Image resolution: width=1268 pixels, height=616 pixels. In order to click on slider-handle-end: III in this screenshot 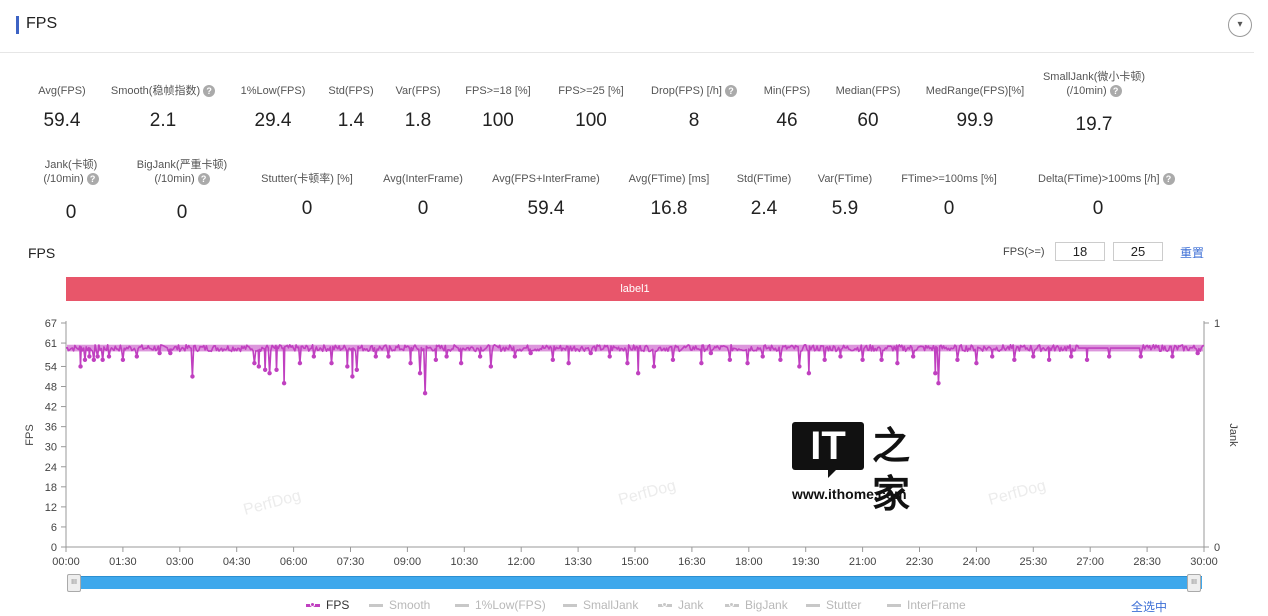, I will do `click(1194, 583)`.